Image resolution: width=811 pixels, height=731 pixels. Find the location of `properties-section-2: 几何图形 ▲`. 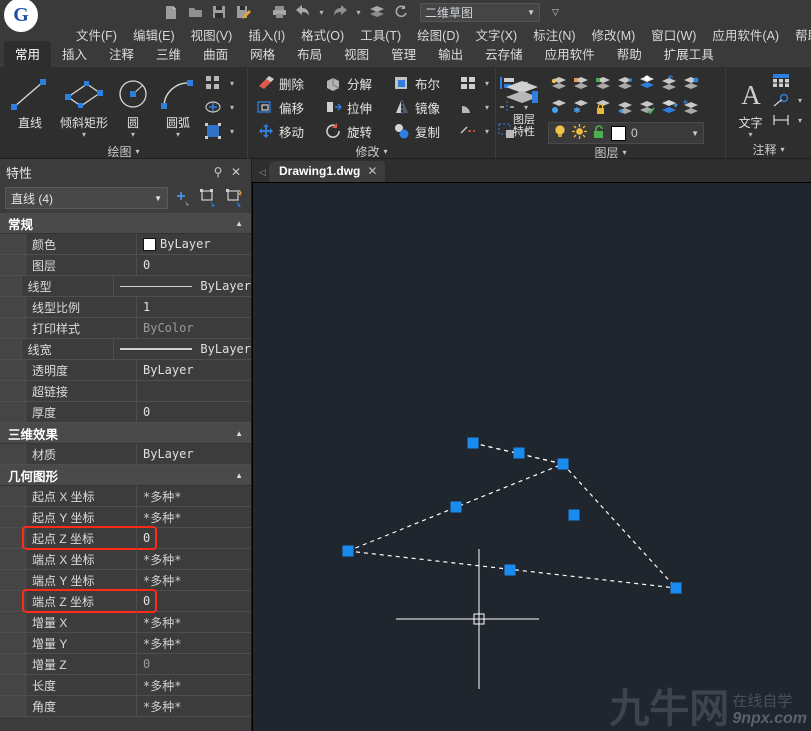

properties-section-2: 几何图形 ▲ is located at coordinates (125, 475).